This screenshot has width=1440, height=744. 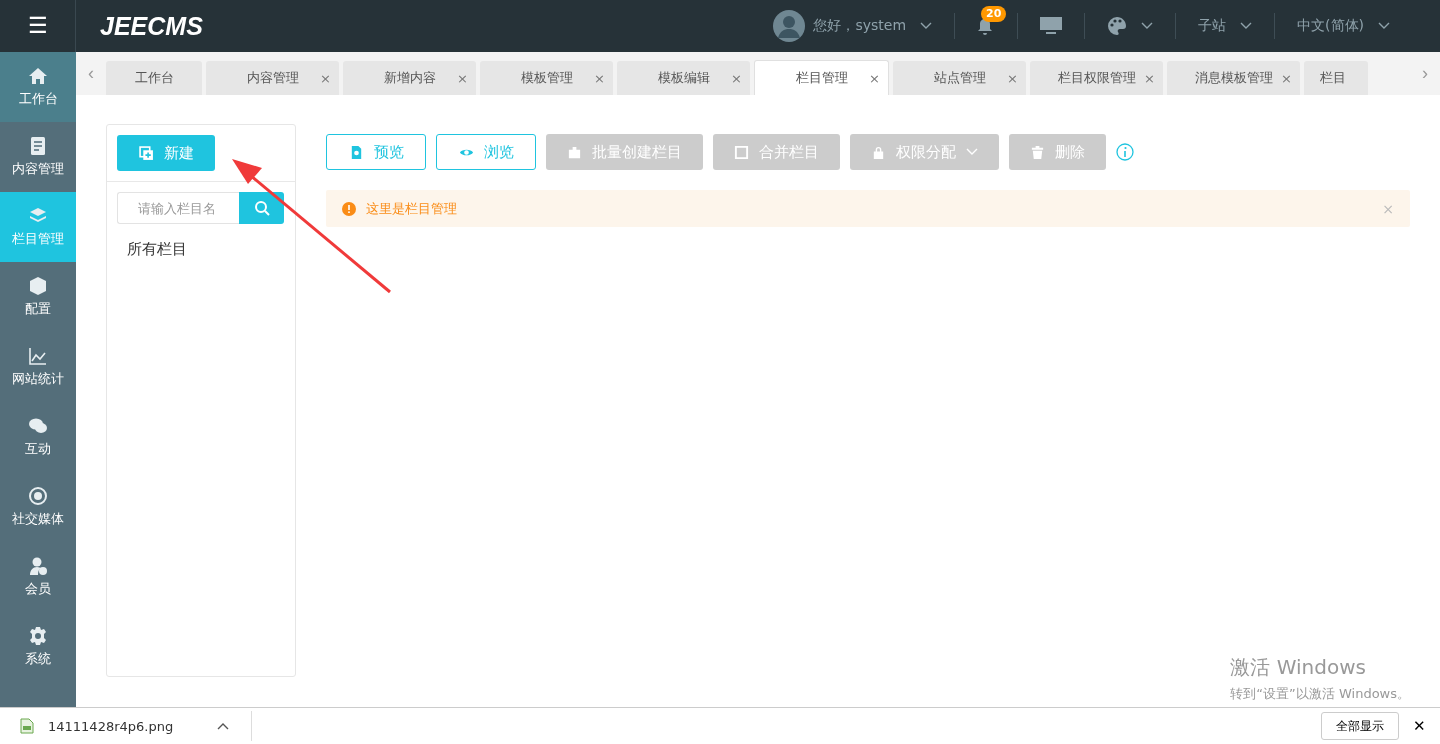 What do you see at coordinates (38, 356) in the screenshot?
I see `line-chart-icon` at bounding box center [38, 356].